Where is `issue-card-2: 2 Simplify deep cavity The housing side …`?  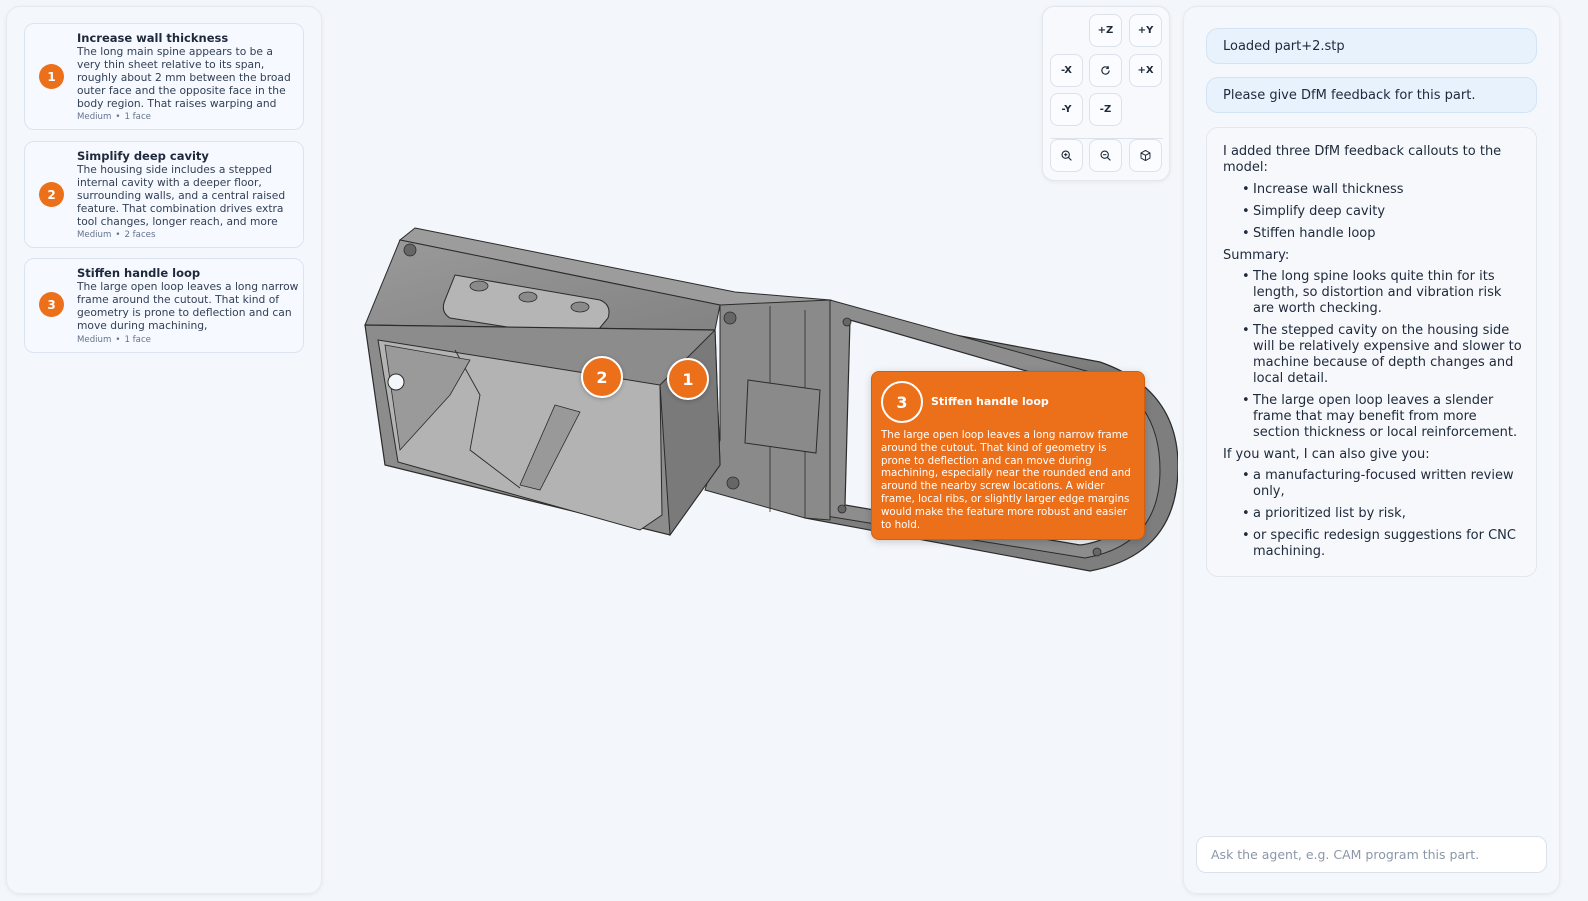 issue-card-2: 2 Simplify deep cavity The housing side … is located at coordinates (164, 194).